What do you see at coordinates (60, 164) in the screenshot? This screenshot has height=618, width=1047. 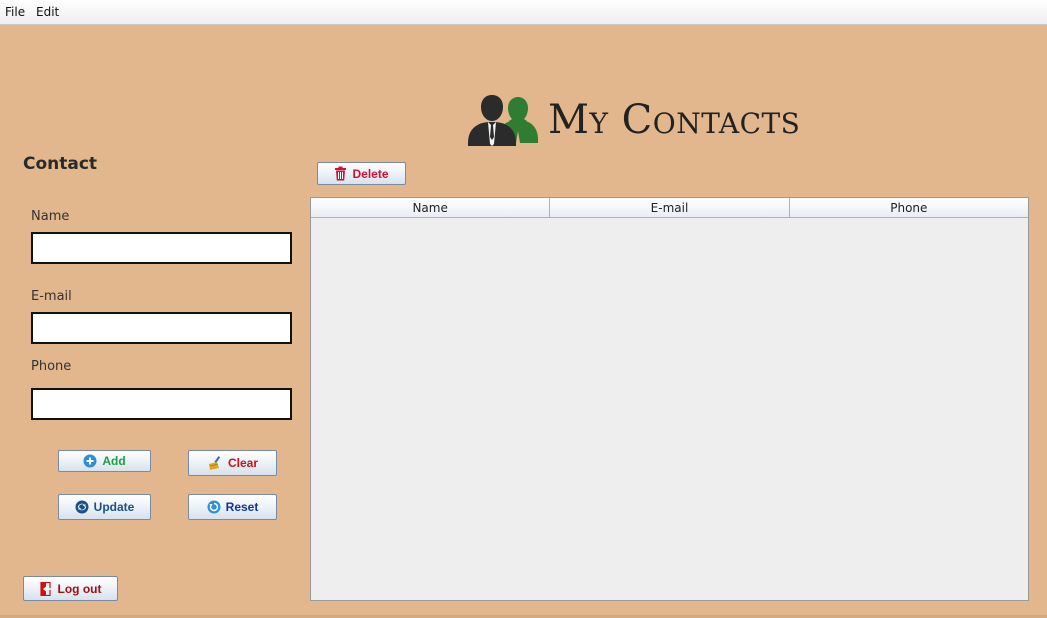 I see `contact-heading: Contact` at bounding box center [60, 164].